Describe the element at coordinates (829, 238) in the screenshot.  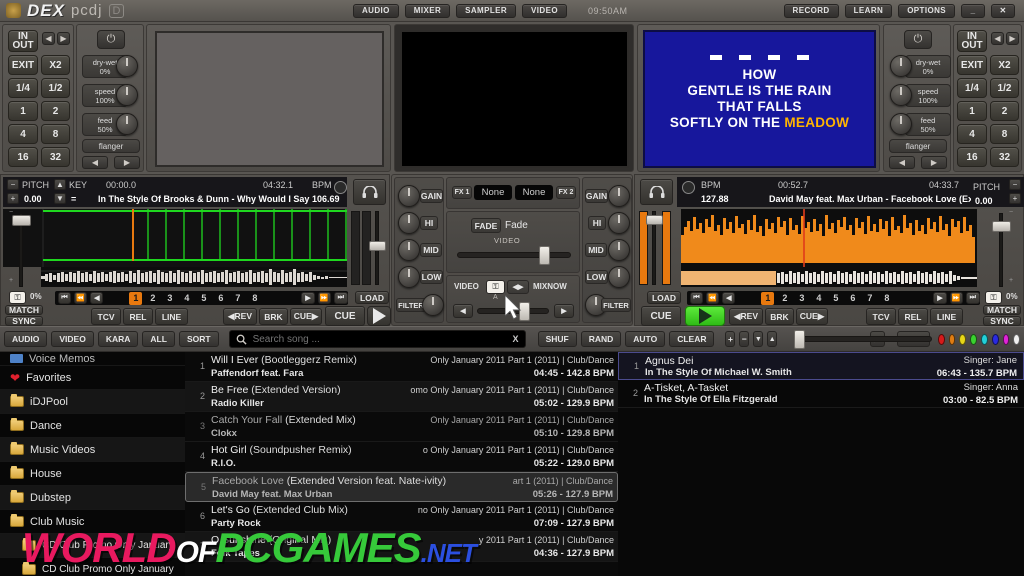
I see `deck-b-beatgrid-waveform` at that location.